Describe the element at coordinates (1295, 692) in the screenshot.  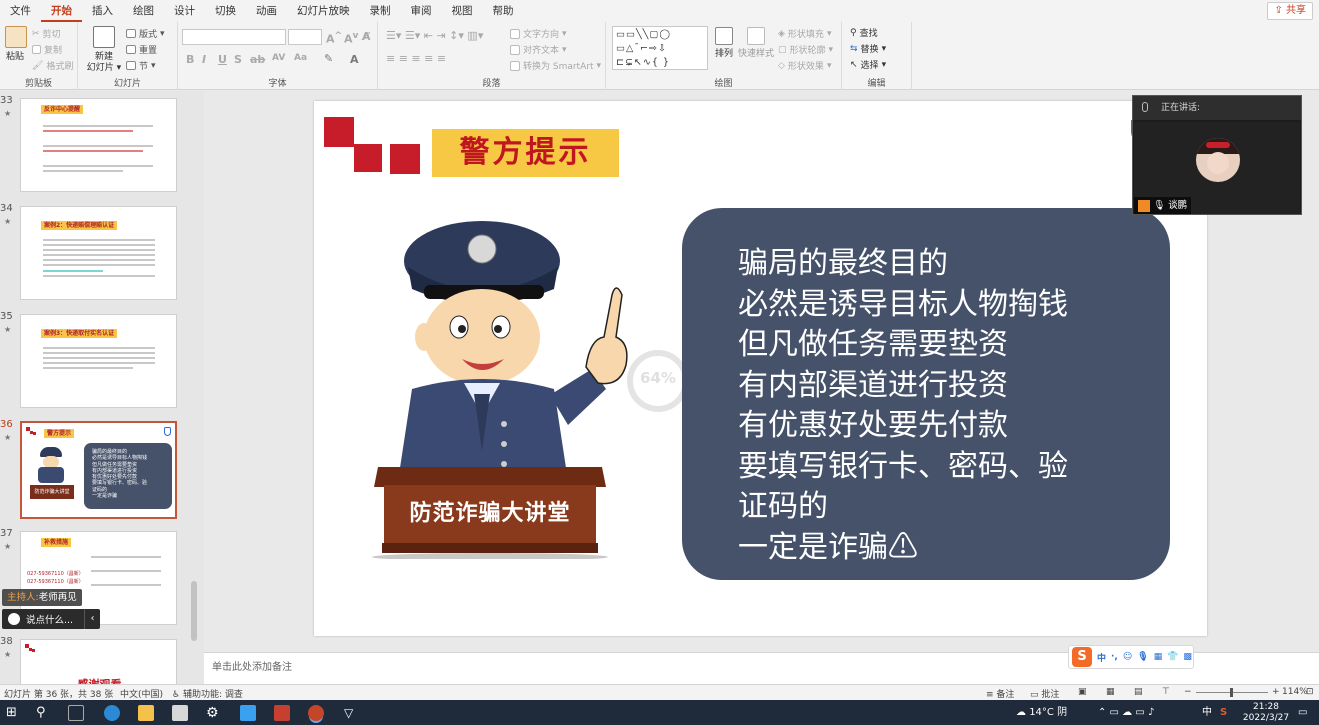
I see `zoom-level: 114%` at that location.